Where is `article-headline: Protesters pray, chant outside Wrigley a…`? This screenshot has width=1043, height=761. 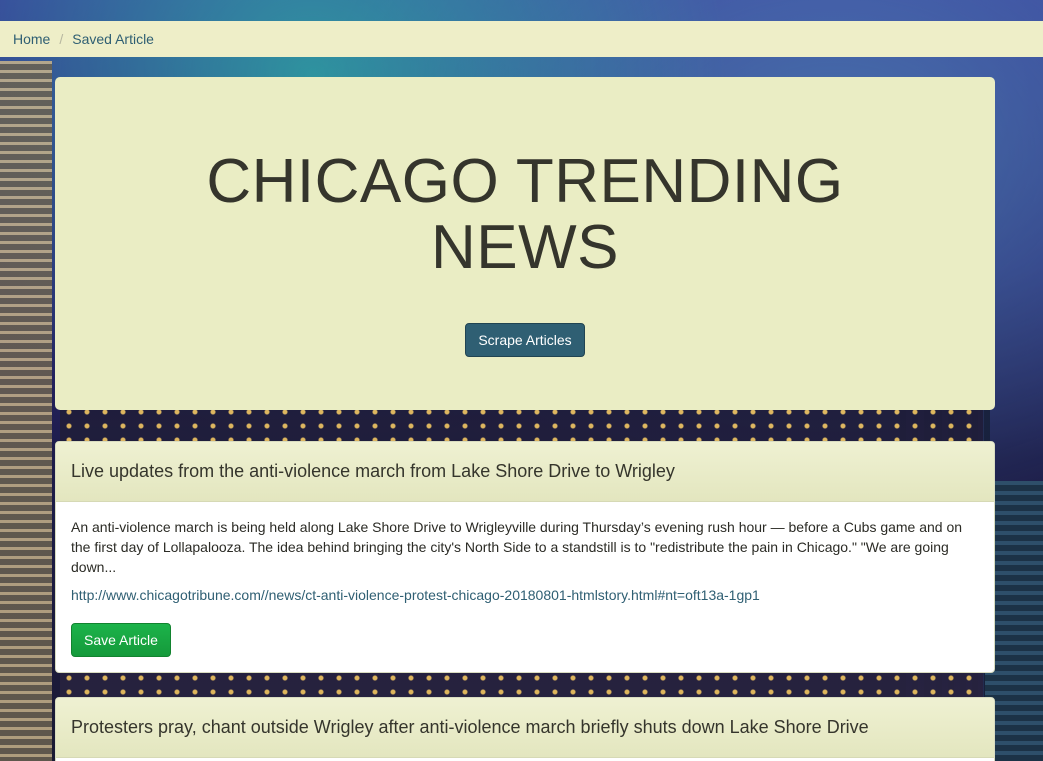 article-headline: Protesters pray, chant outside Wrigley a… is located at coordinates (470, 727).